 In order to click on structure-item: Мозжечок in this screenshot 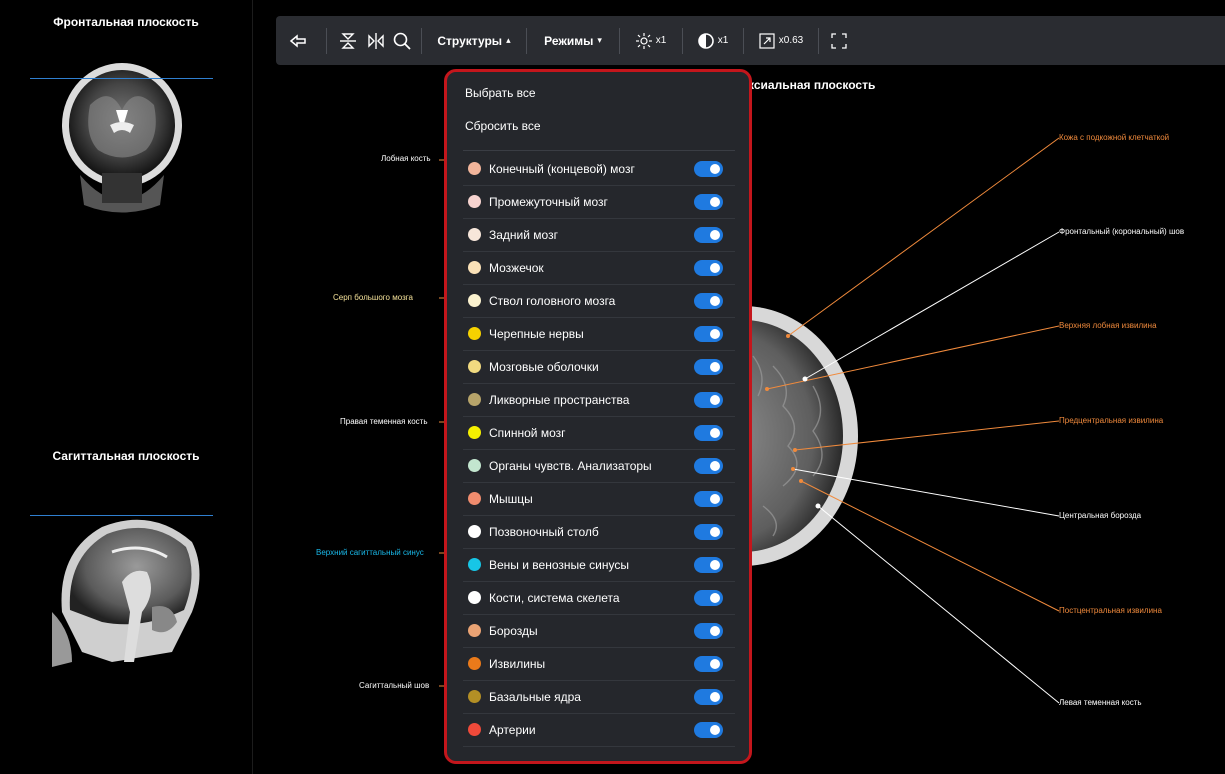, I will do `click(599, 268)`.